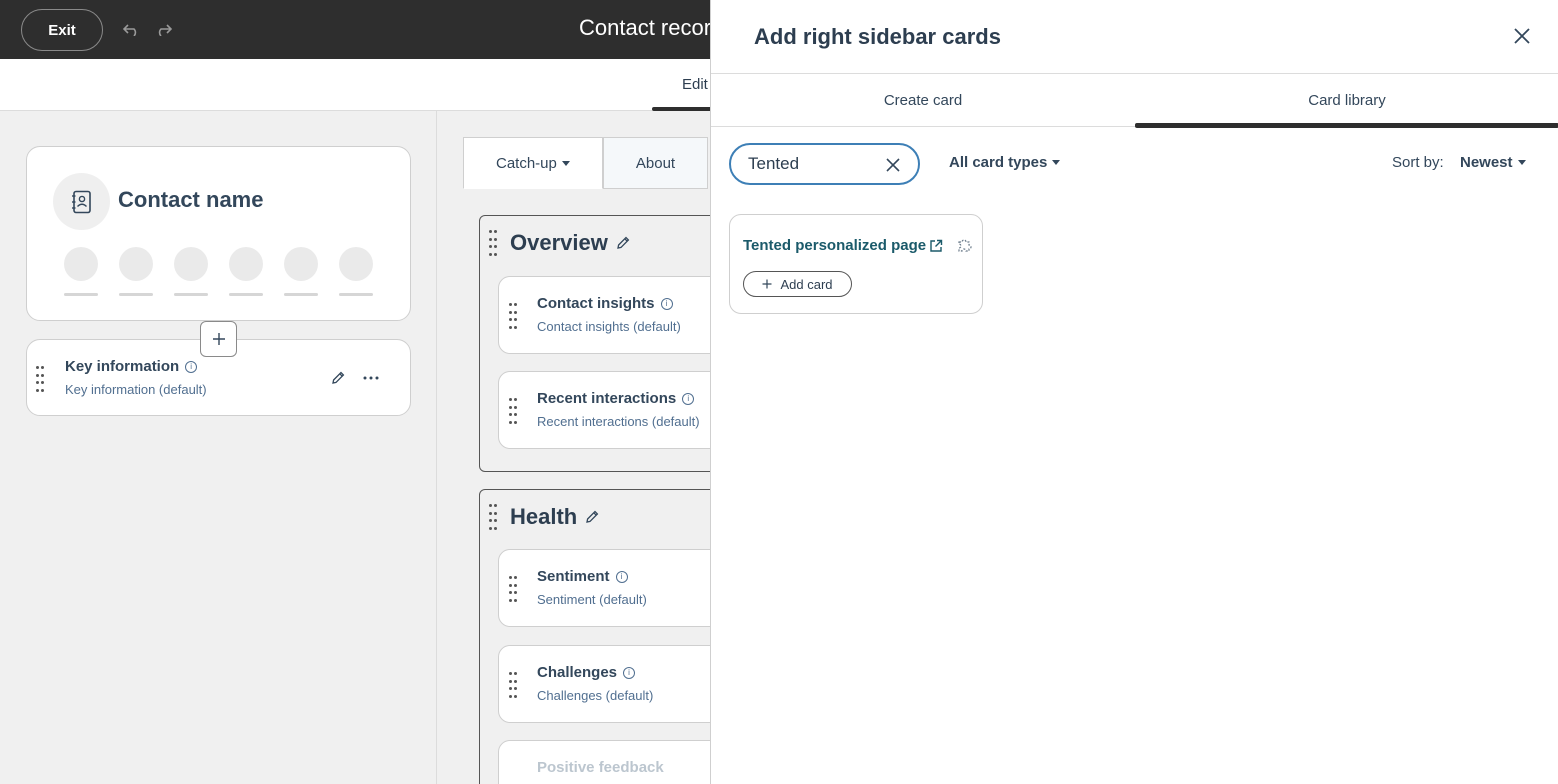 This screenshot has width=1558, height=784. I want to click on ellipsis-icon, so click(371, 378).